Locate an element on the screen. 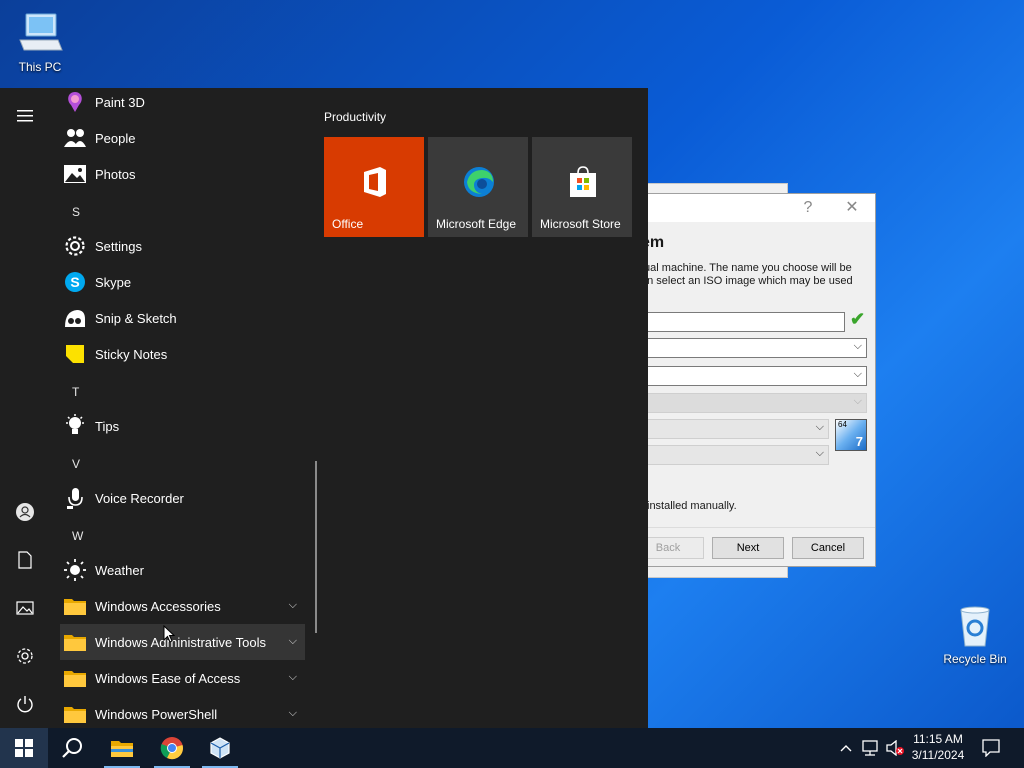 Image resolution: width=1024 pixels, height=768 pixels. tile-microsoft-edge: Microsoft Edge is located at coordinates (478, 187).